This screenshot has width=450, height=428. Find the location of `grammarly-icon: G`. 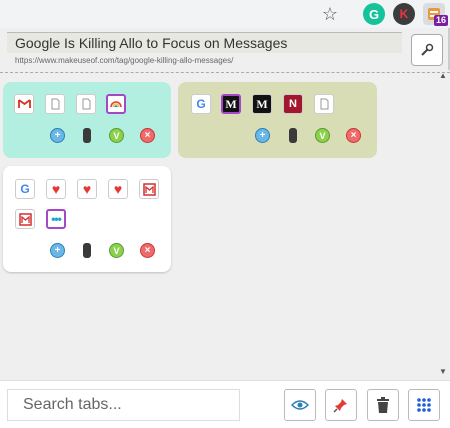

grammarly-icon: G is located at coordinates (374, 14).